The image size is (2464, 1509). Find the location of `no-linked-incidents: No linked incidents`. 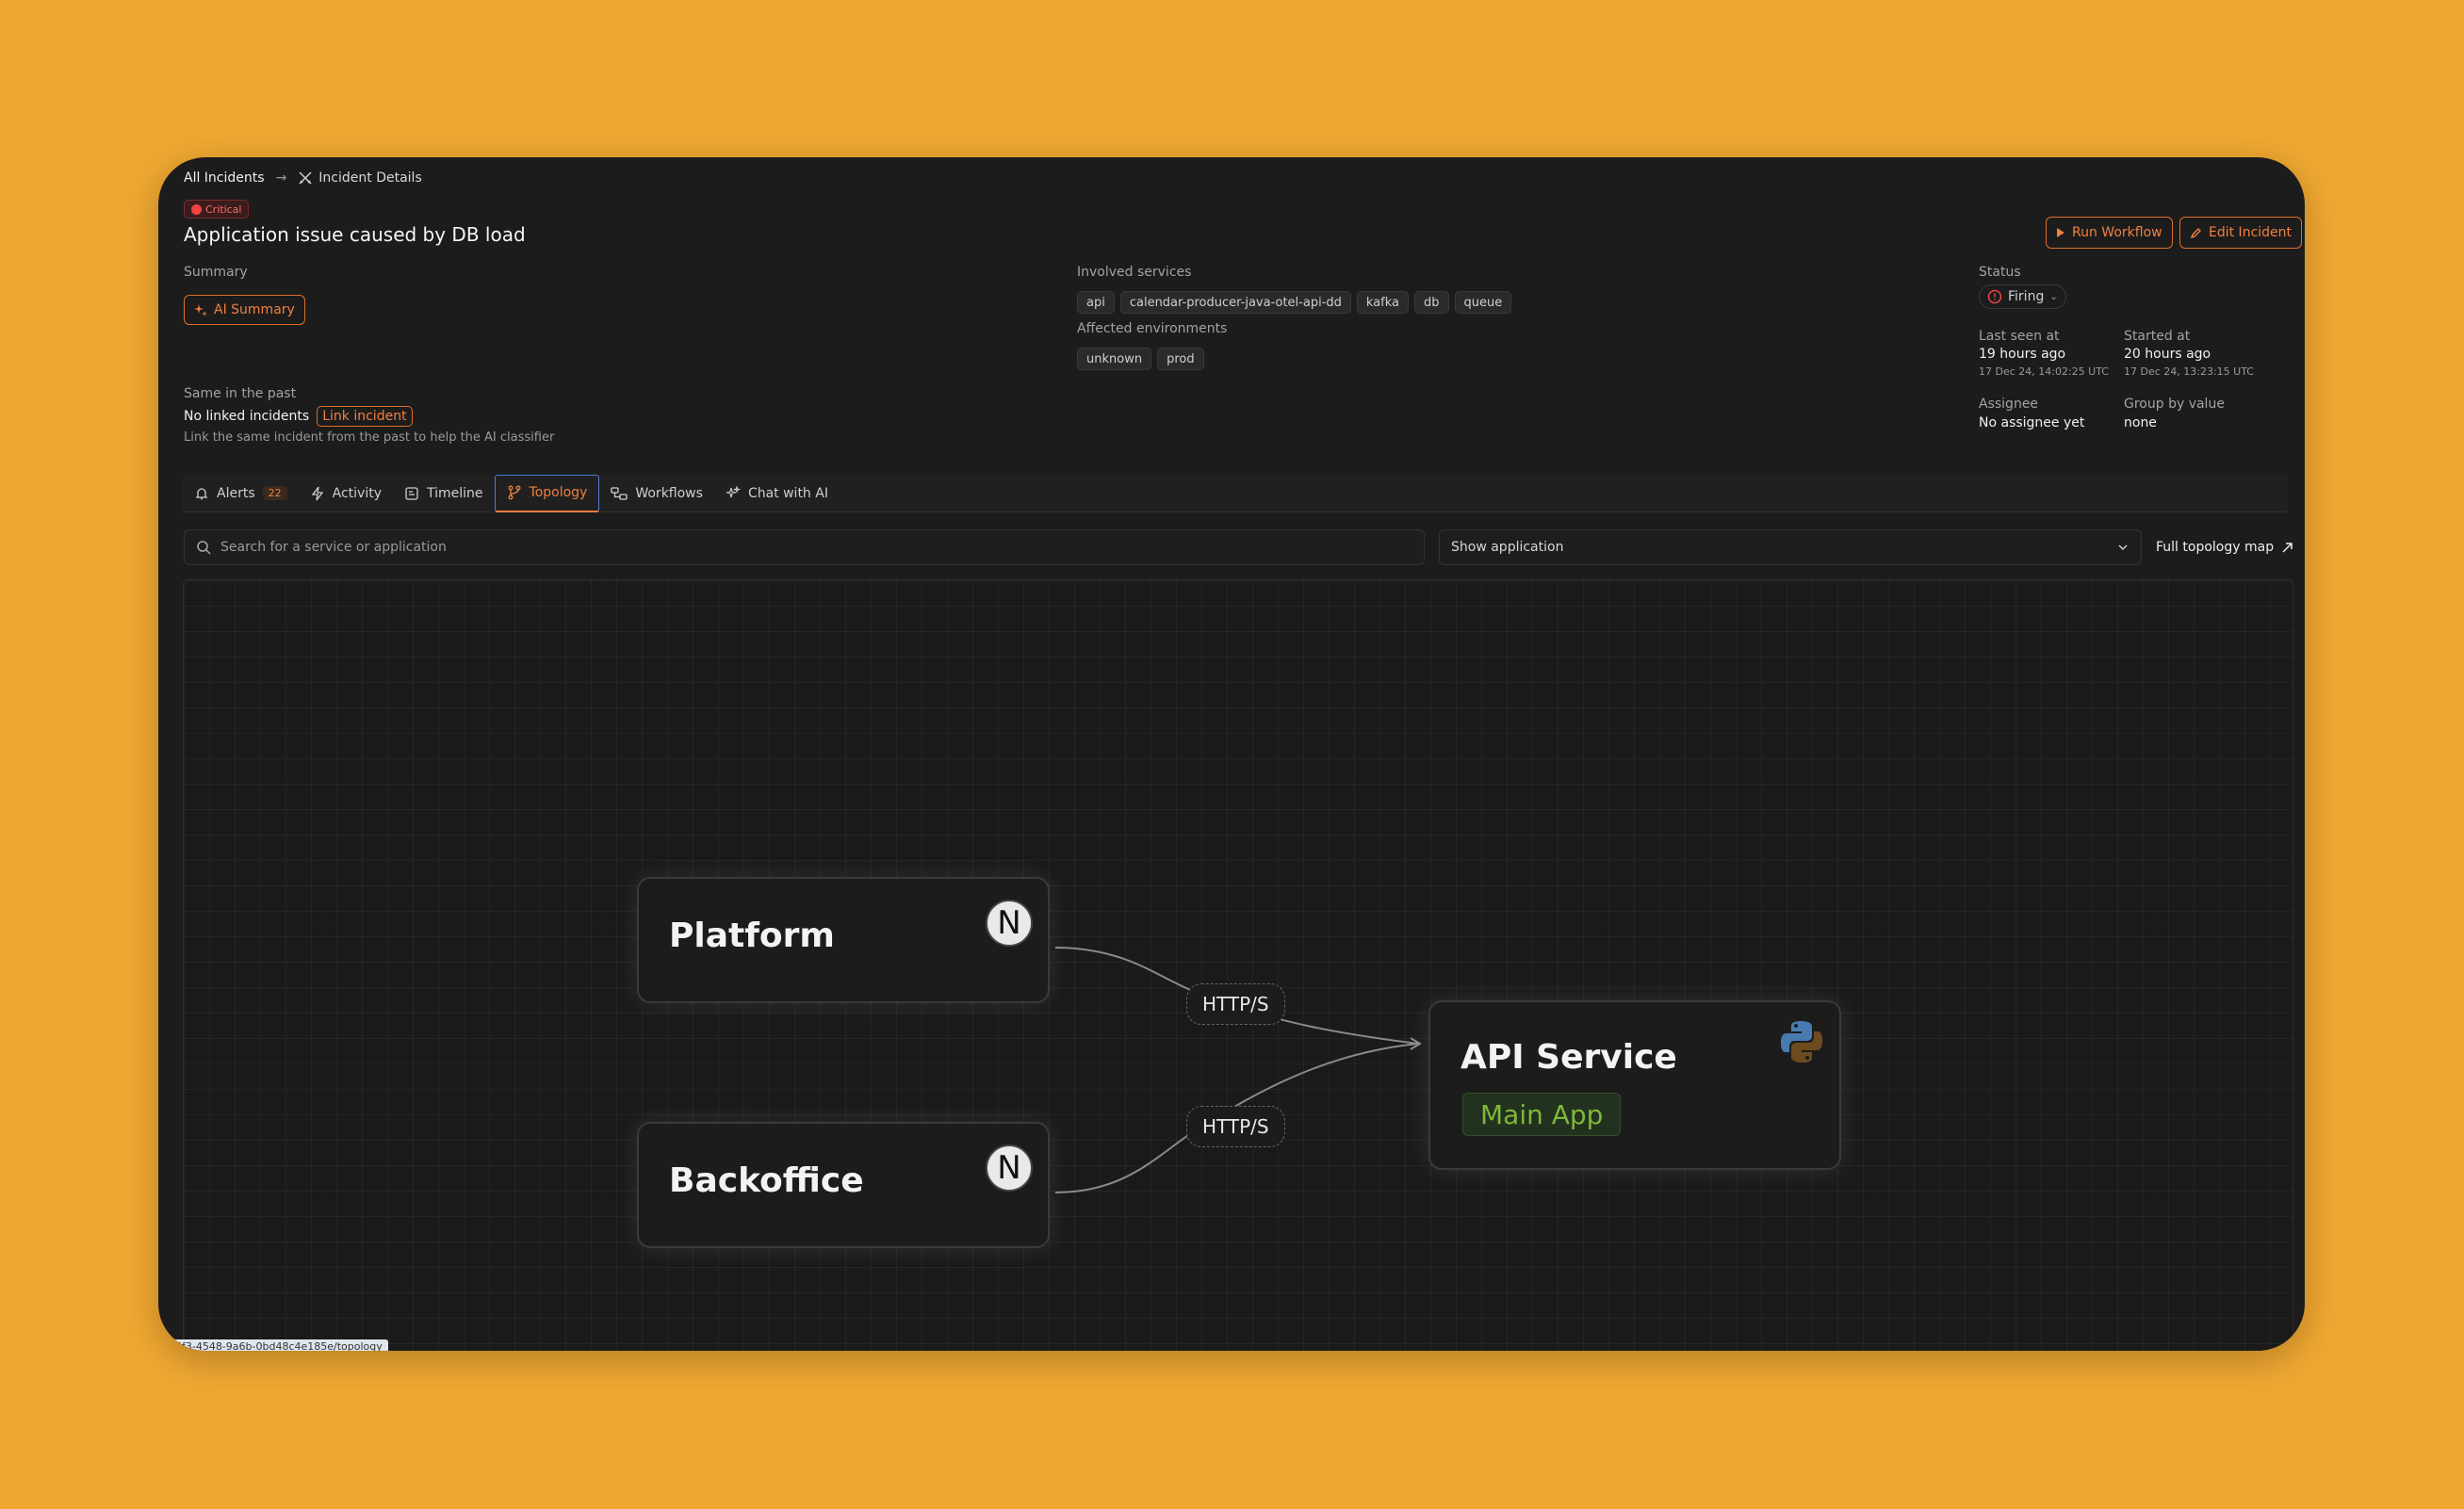

no-linked-incidents: No linked incidents is located at coordinates (247, 416).